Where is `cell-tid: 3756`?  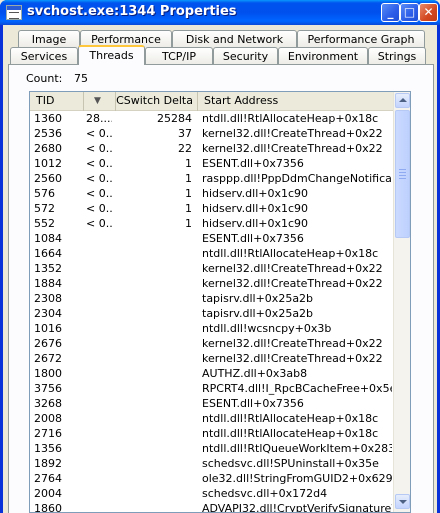 cell-tid: 3756 is located at coordinates (48, 388).